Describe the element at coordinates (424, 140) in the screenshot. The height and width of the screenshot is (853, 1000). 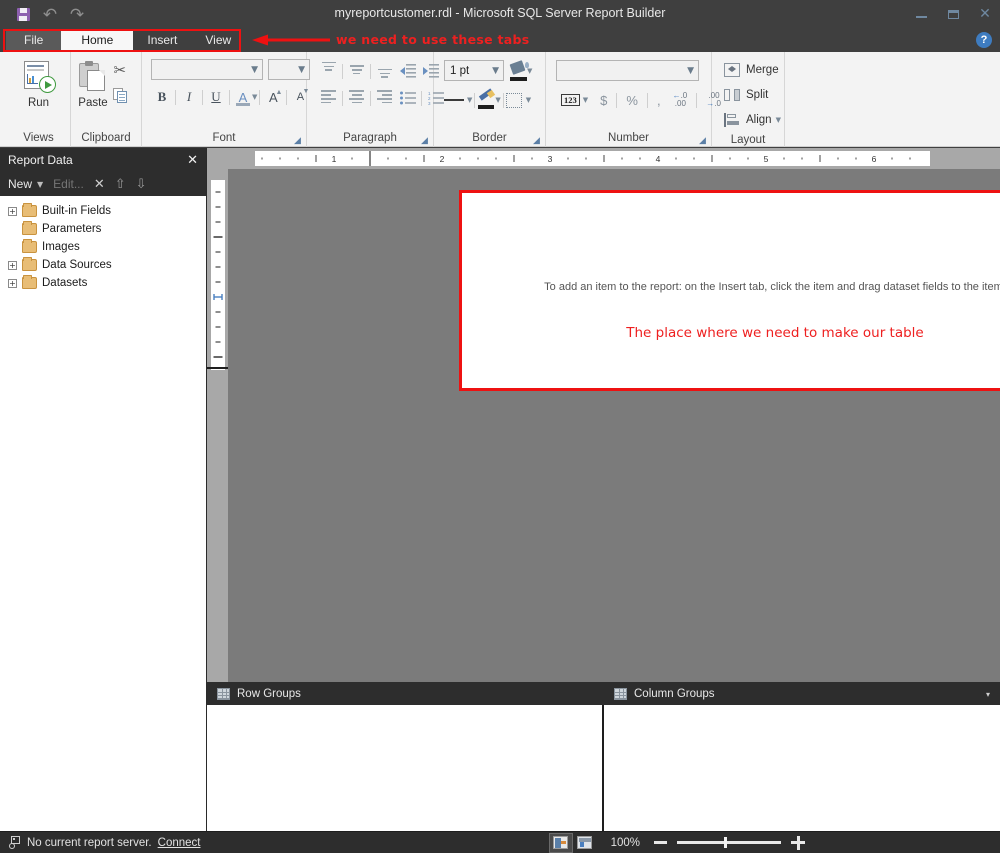
I see `paragraph-dialog-launcher-icon: ◢` at that location.